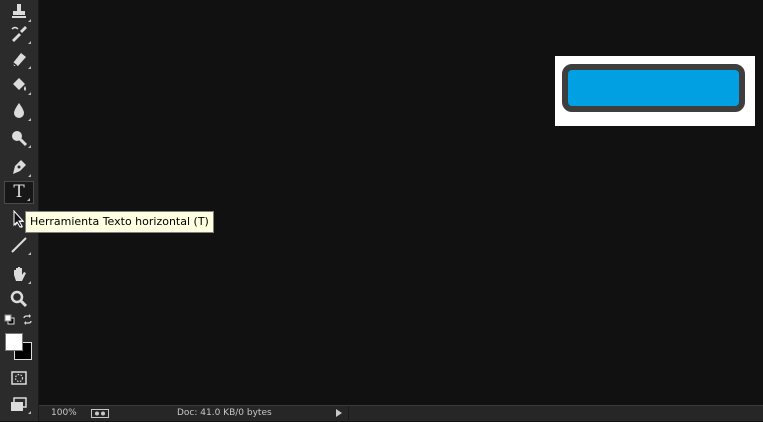  I want to click on screen-mode-icon, so click(19, 404).